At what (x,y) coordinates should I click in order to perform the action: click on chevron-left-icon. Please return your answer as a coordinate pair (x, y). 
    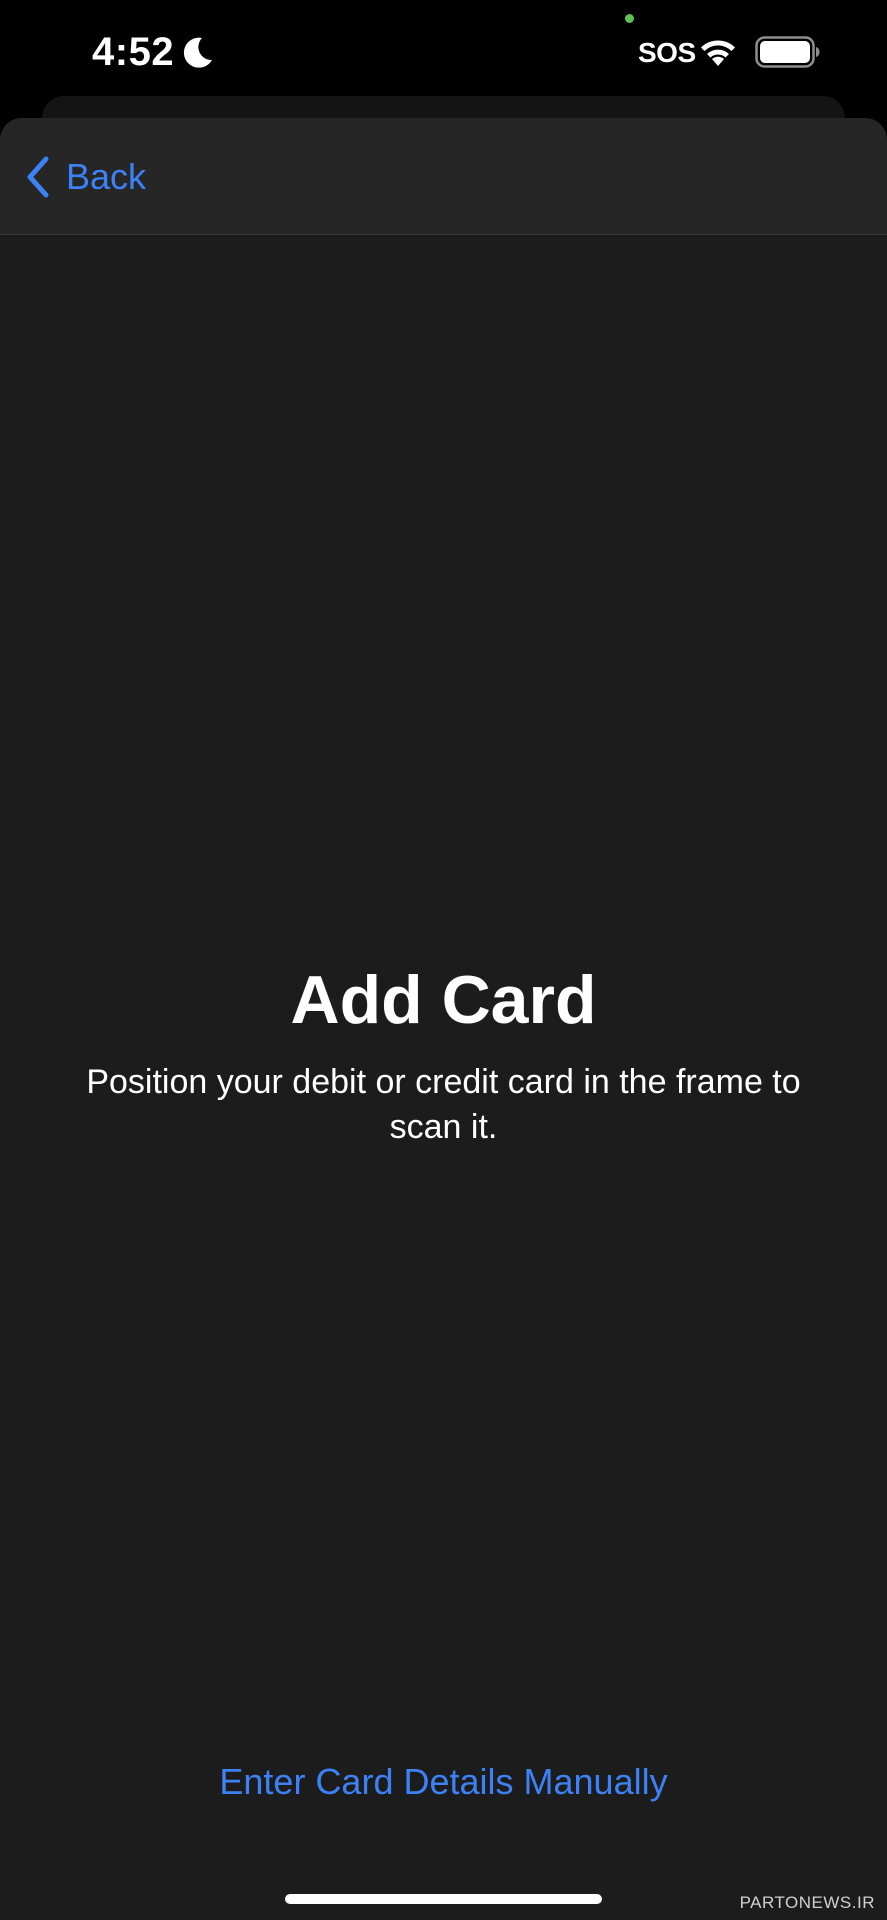
    Looking at the image, I should click on (38, 177).